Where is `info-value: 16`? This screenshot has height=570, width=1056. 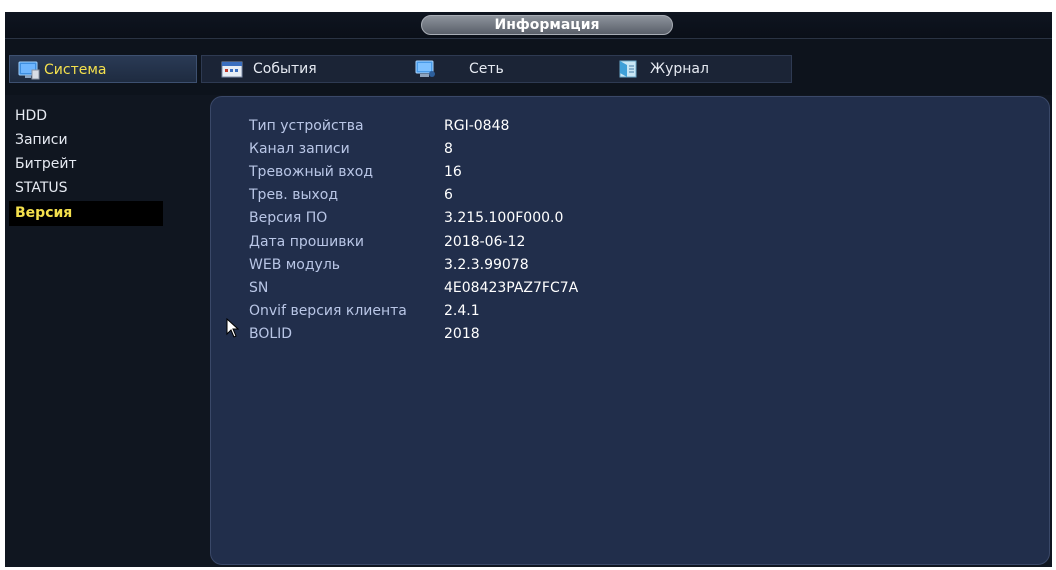
info-value: 16 is located at coordinates (453, 172).